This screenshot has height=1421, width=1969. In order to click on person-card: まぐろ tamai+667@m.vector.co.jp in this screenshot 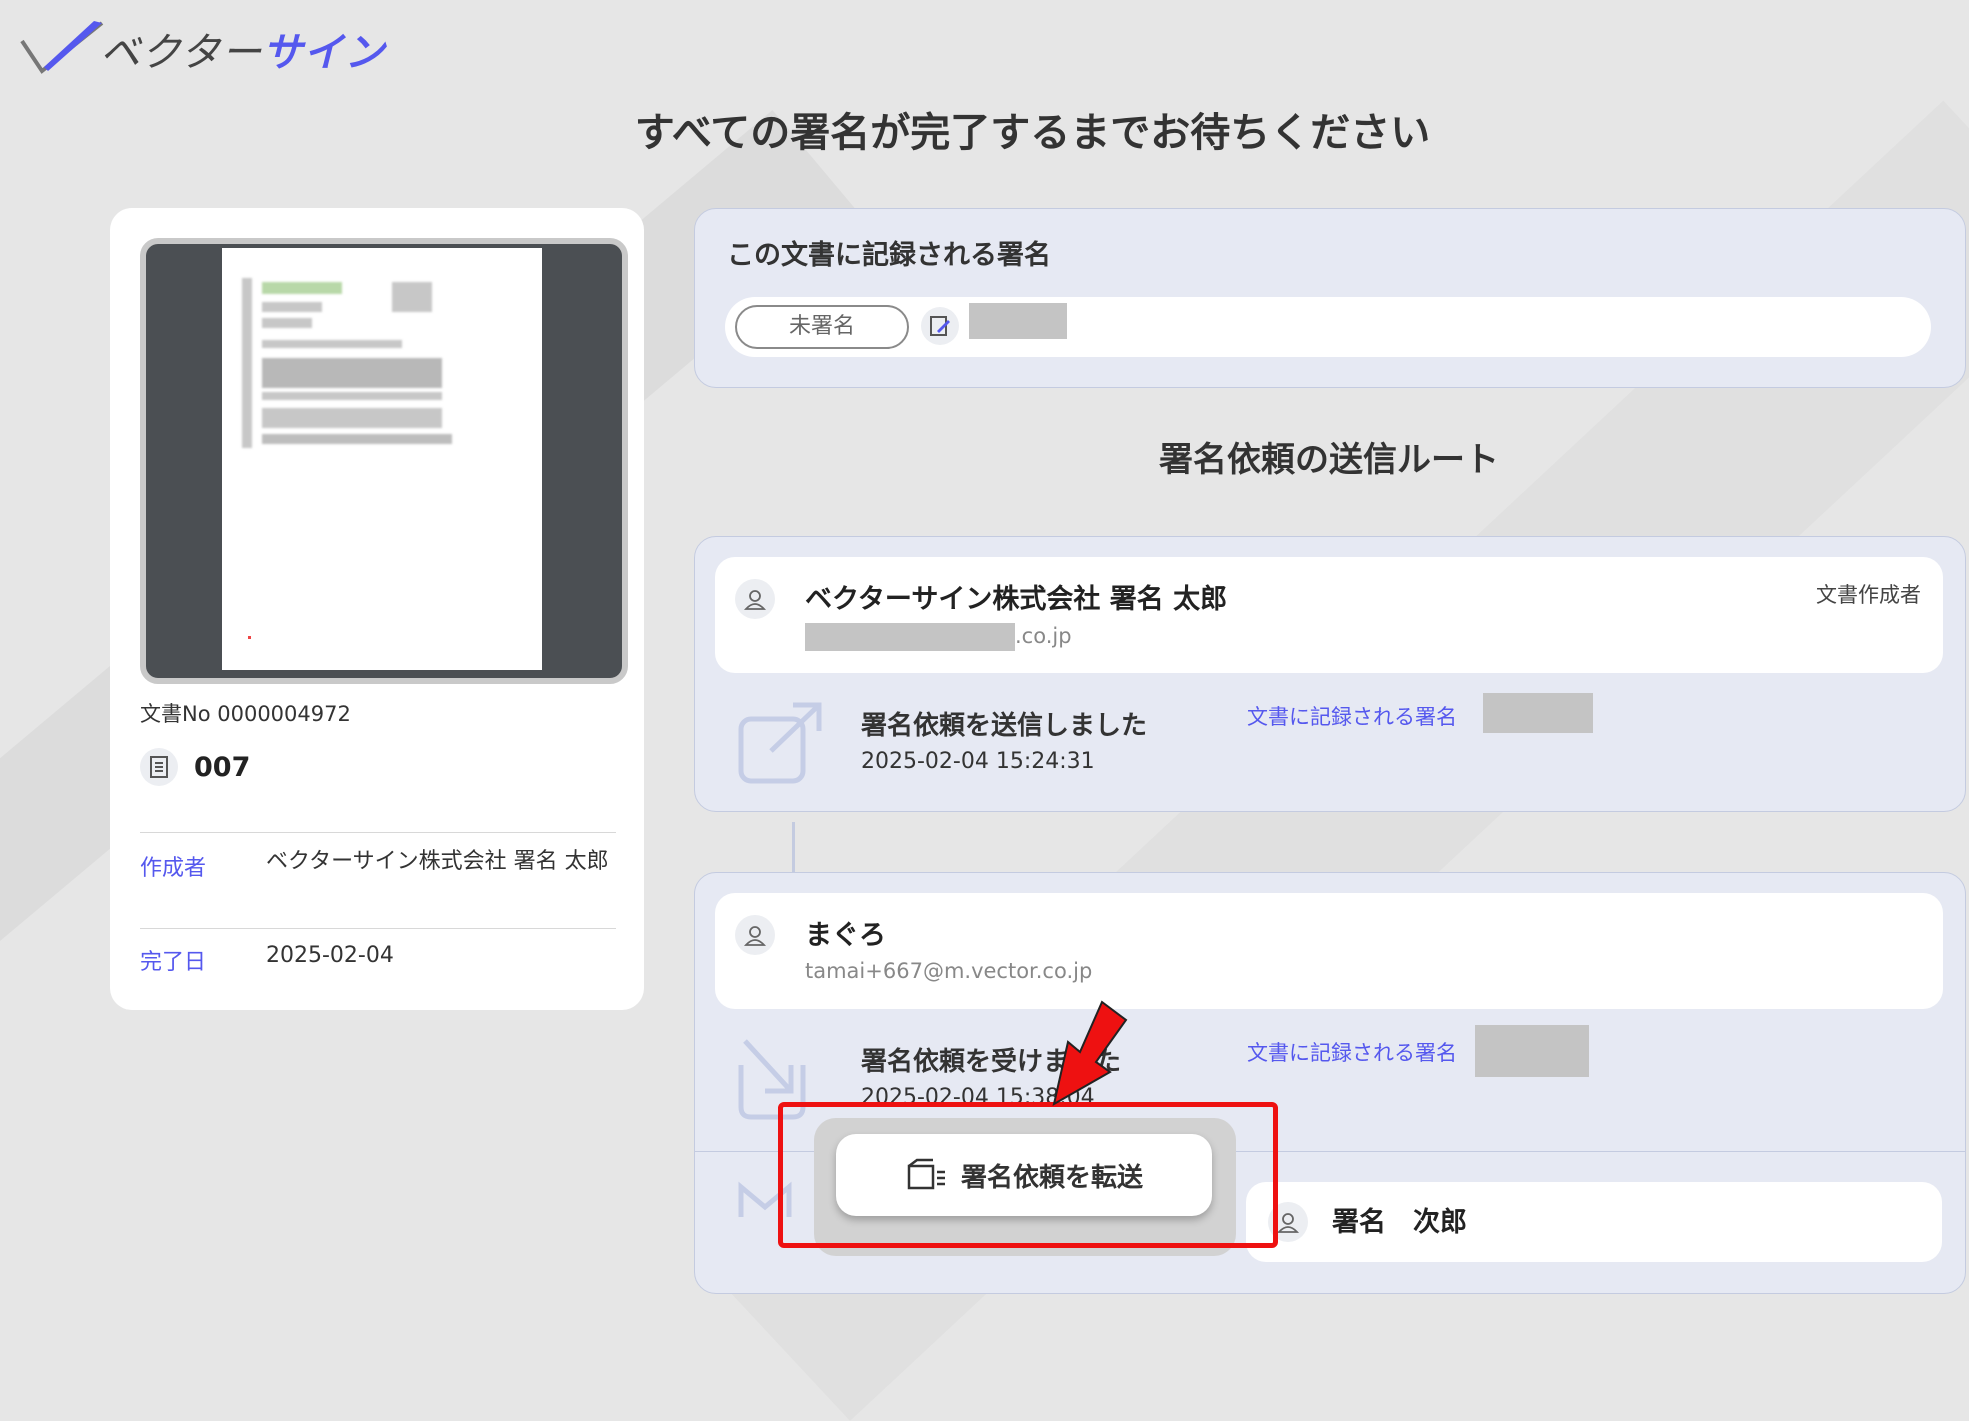, I will do `click(1329, 951)`.